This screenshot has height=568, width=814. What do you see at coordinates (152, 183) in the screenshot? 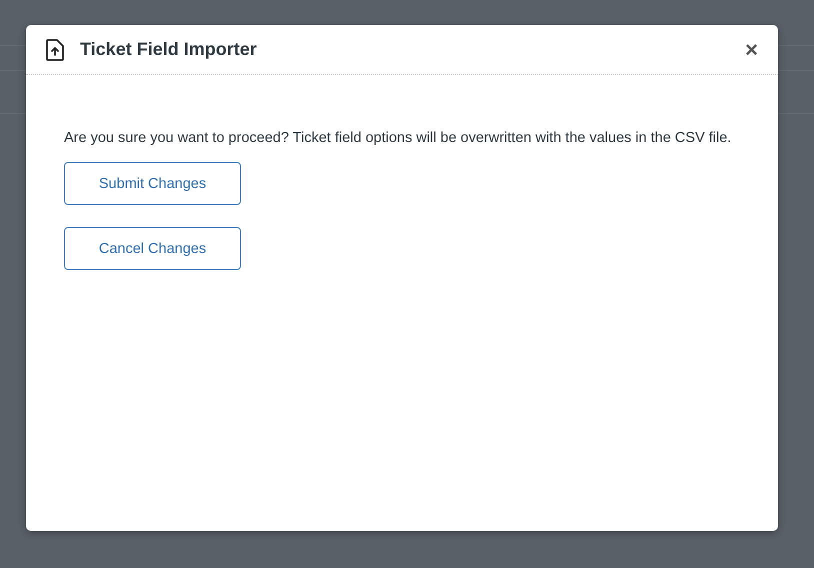
I see `submit-button: Submit Changes` at bounding box center [152, 183].